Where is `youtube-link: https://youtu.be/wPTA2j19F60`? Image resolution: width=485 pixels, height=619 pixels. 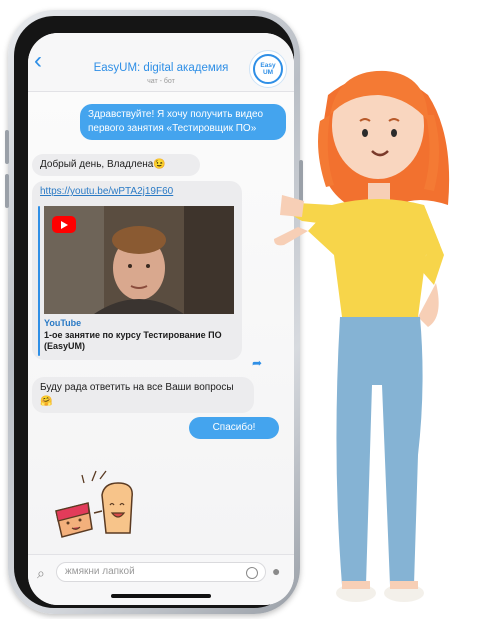 youtube-link: https://youtu.be/wPTA2j19F60 is located at coordinates (106, 191).